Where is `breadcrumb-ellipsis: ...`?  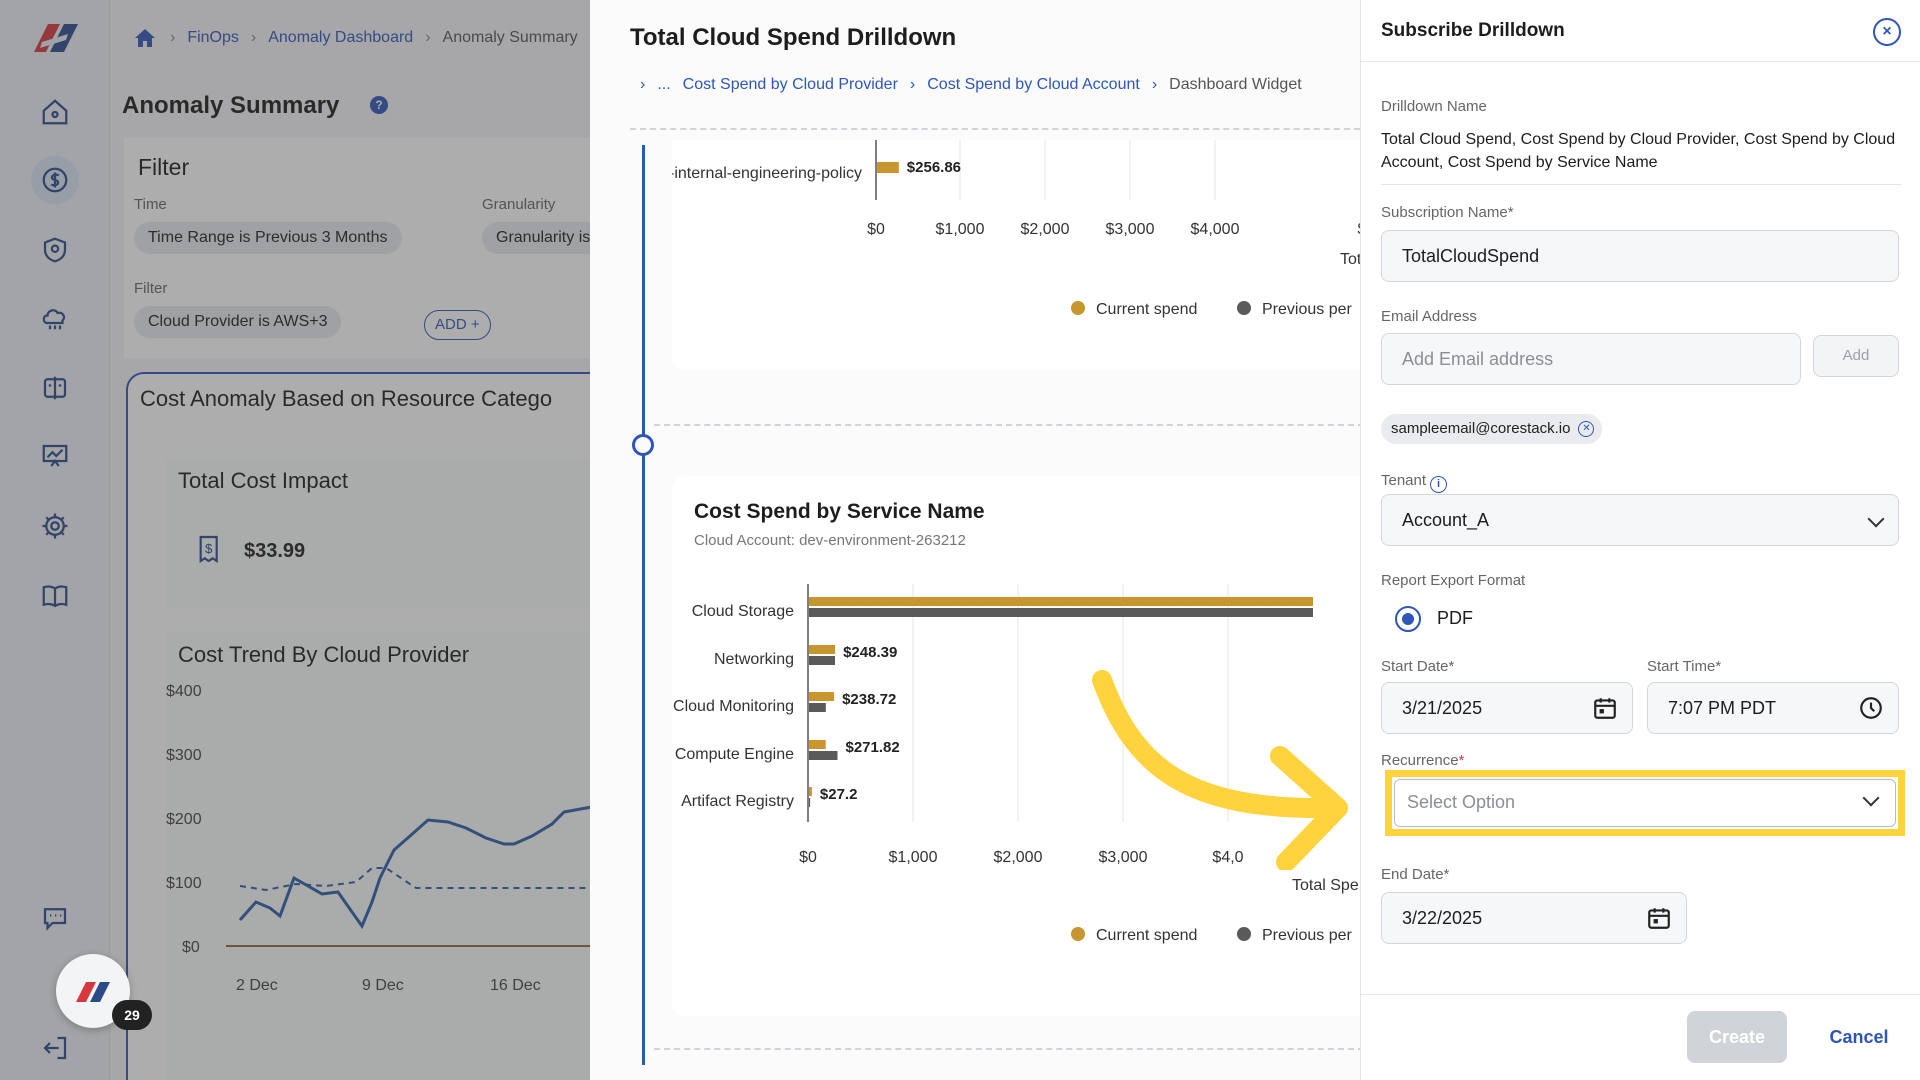
breadcrumb-ellipsis: ... is located at coordinates (663, 85).